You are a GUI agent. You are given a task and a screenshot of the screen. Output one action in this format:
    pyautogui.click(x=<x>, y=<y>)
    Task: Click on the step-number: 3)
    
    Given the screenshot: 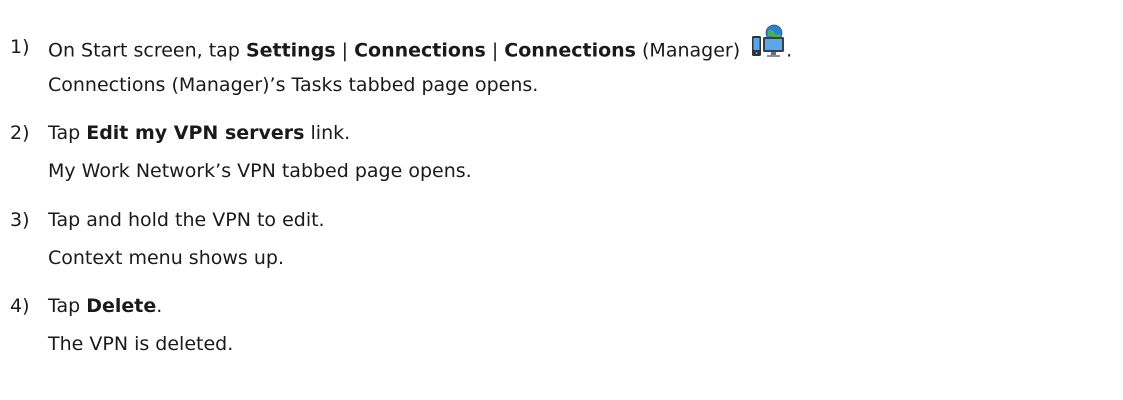 What is the action you would take?
    pyautogui.click(x=20, y=220)
    